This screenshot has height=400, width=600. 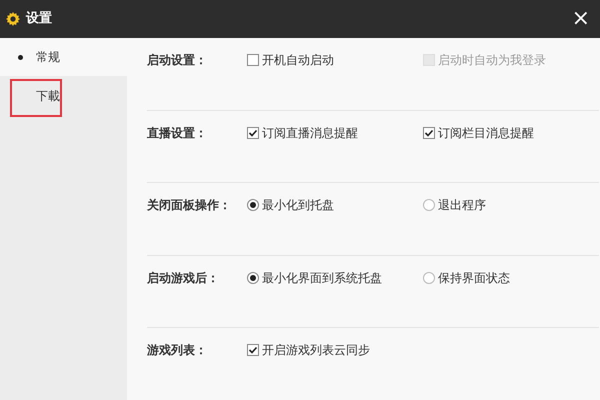 I want to click on window-title: 设置, so click(x=39, y=19).